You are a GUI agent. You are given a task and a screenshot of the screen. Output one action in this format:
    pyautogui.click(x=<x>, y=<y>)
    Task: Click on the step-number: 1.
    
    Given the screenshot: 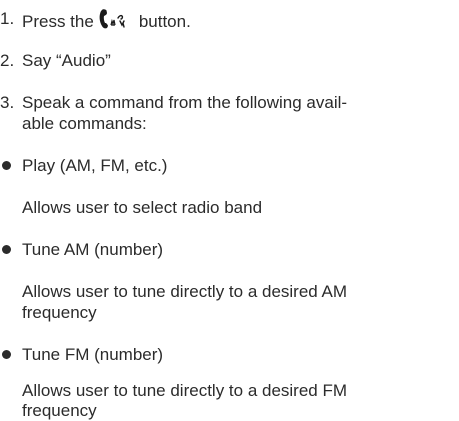 What is the action you would take?
    pyautogui.click(x=7, y=18)
    